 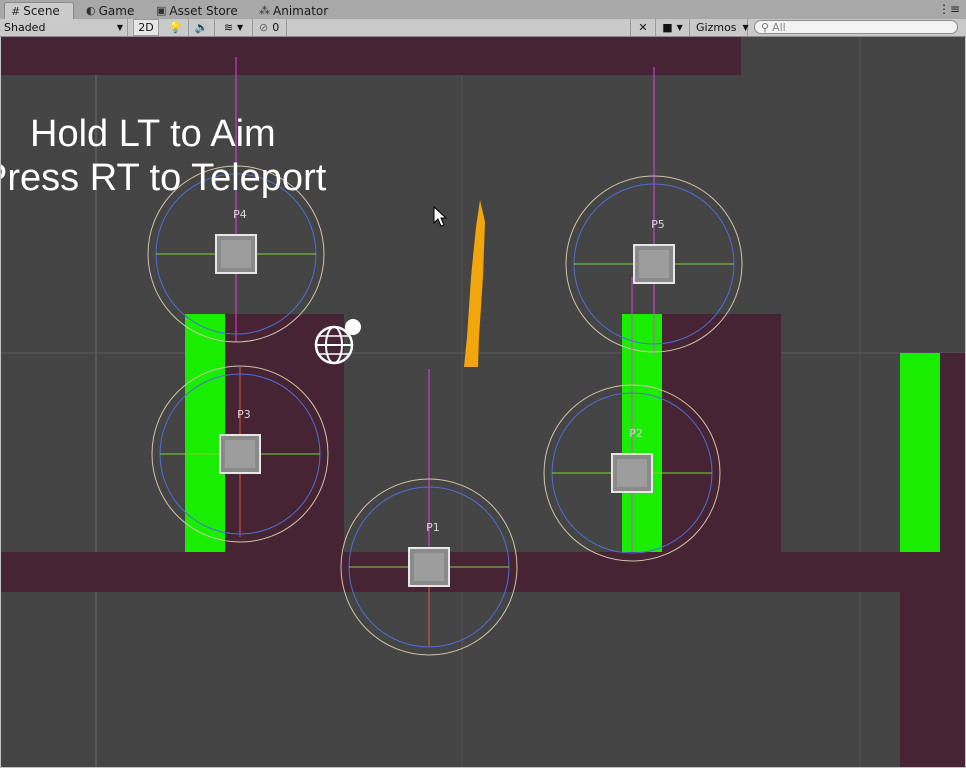 I want to click on tab-scene: # Scene, so click(x=39, y=10).